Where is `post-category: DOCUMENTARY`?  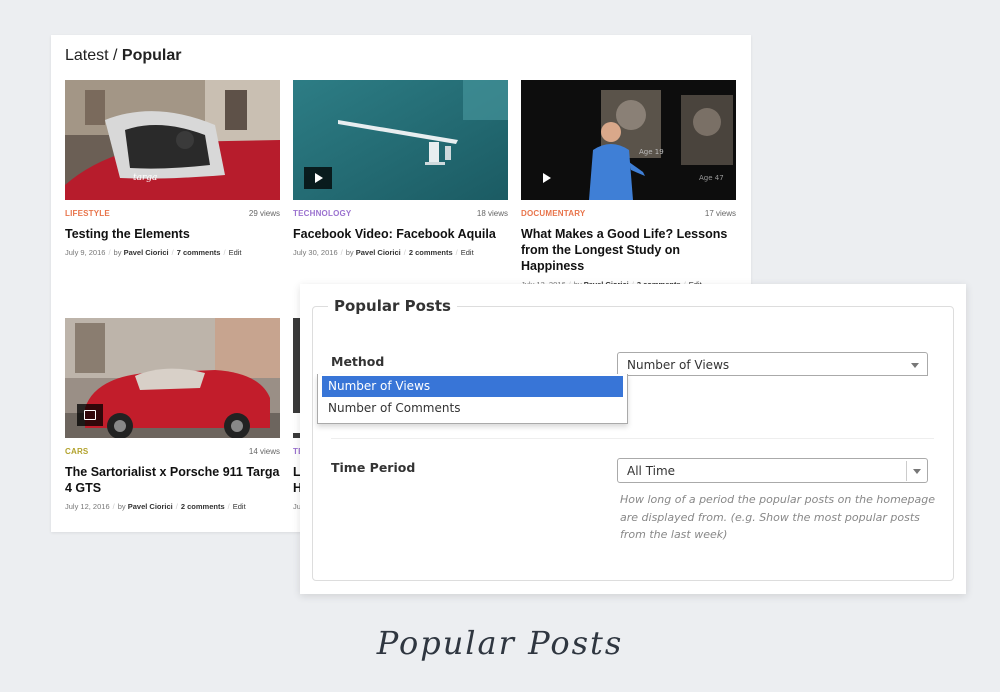
post-category: DOCUMENTARY is located at coordinates (553, 213).